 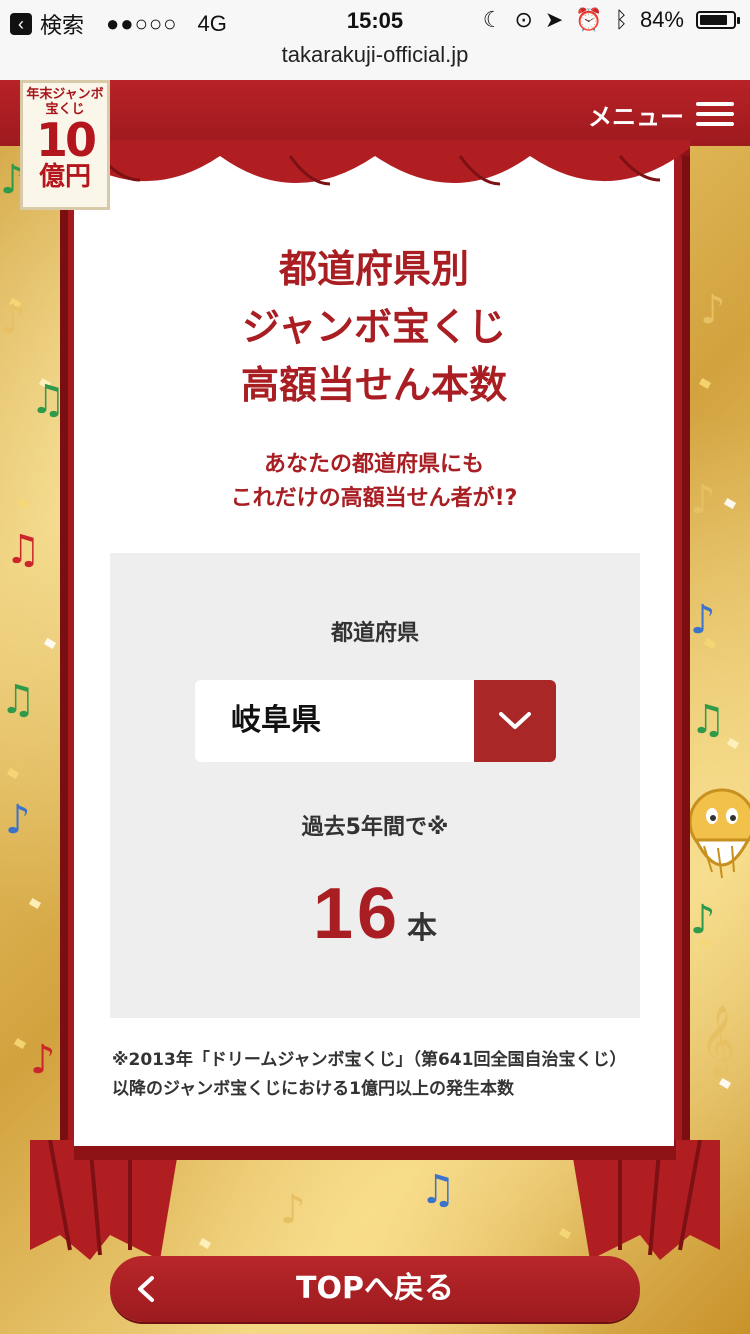 I want to click on menu-label: メニュー, so click(x=636, y=114).